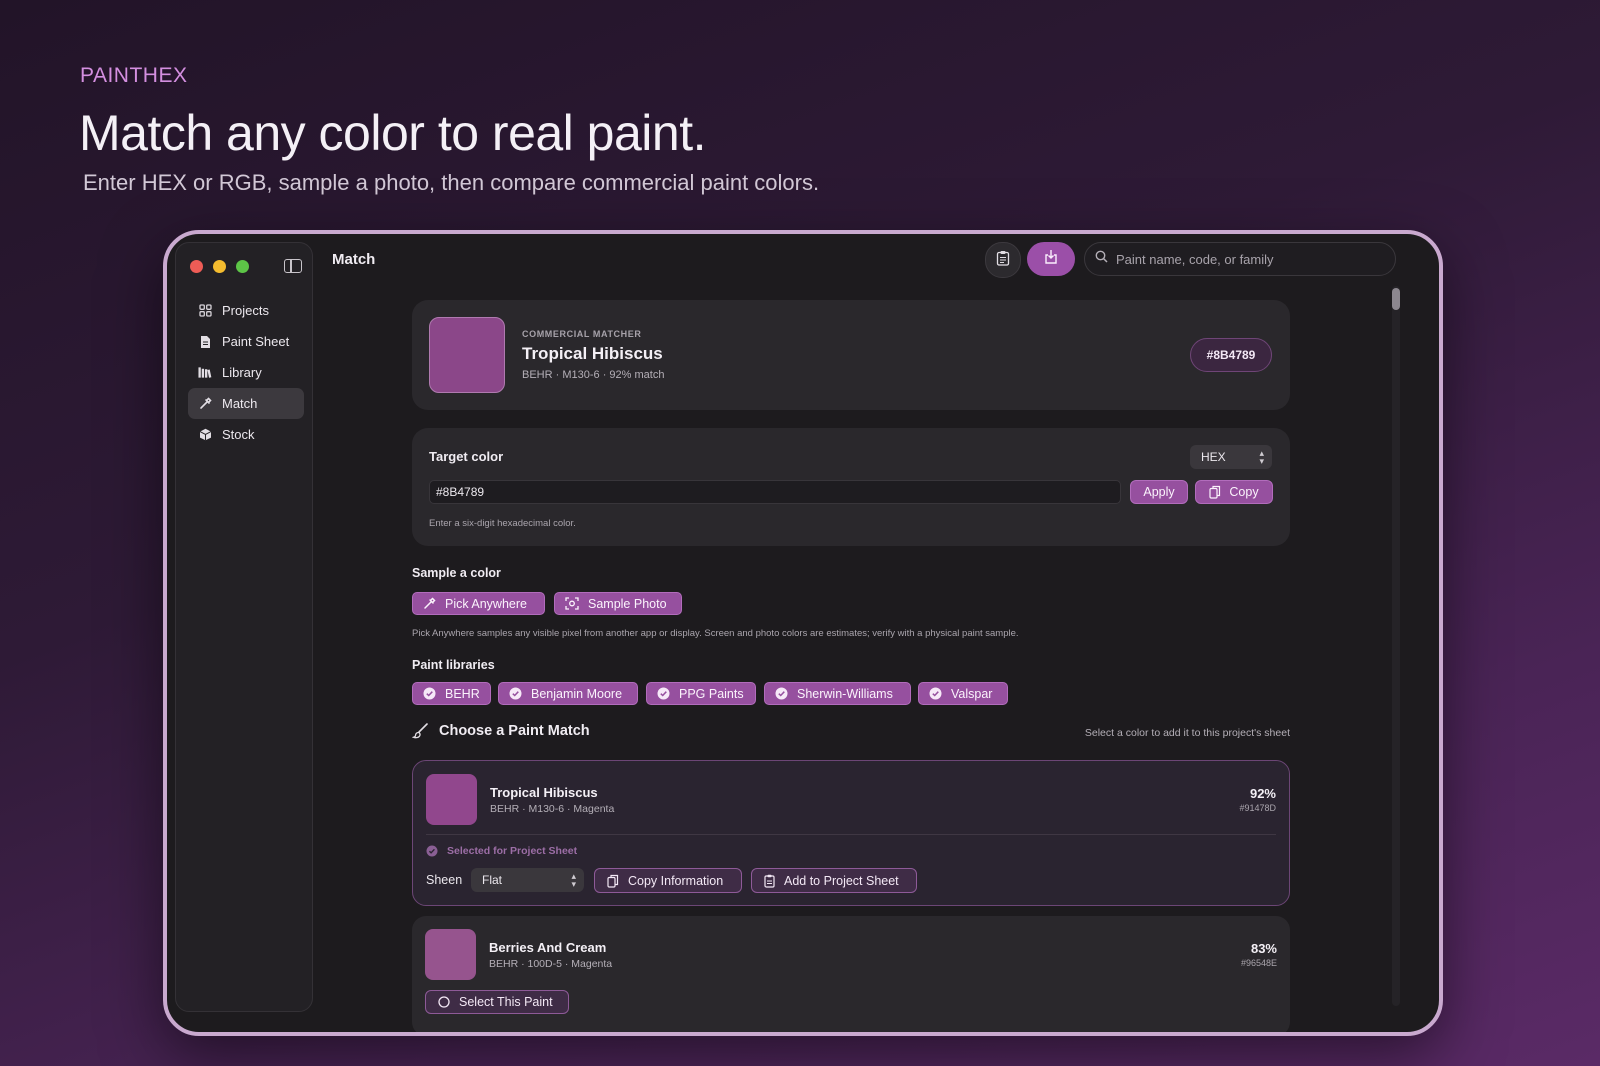 Image resolution: width=1600 pixels, height=1066 pixels. I want to click on sidebar-toggle-icon, so click(293, 266).